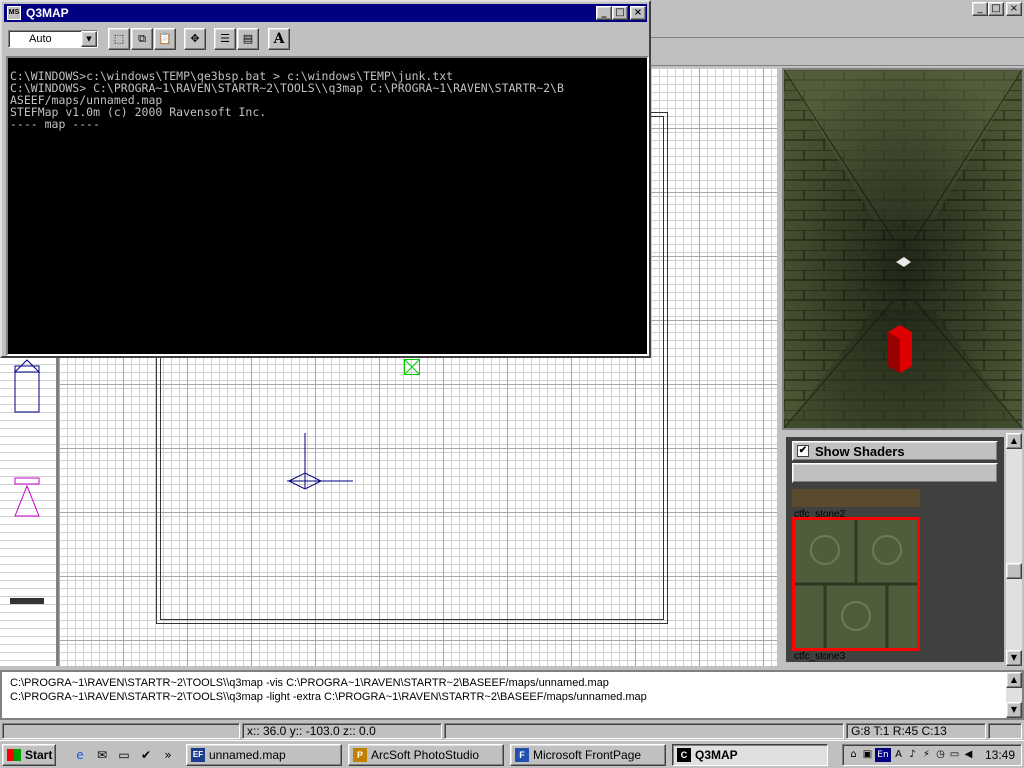 This screenshot has width=1024, height=768. What do you see at coordinates (225, 39) in the screenshot?
I see `properties-button: ☰` at bounding box center [225, 39].